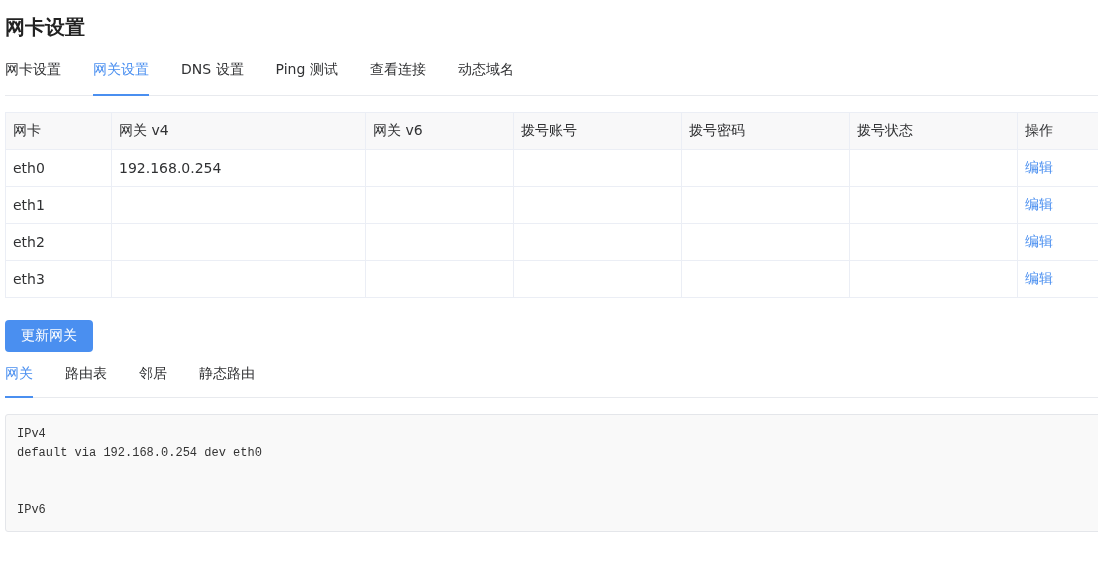 This screenshot has width=1098, height=564. Describe the element at coordinates (397, 70) in the screenshot. I see `tab: 查看连接` at that location.